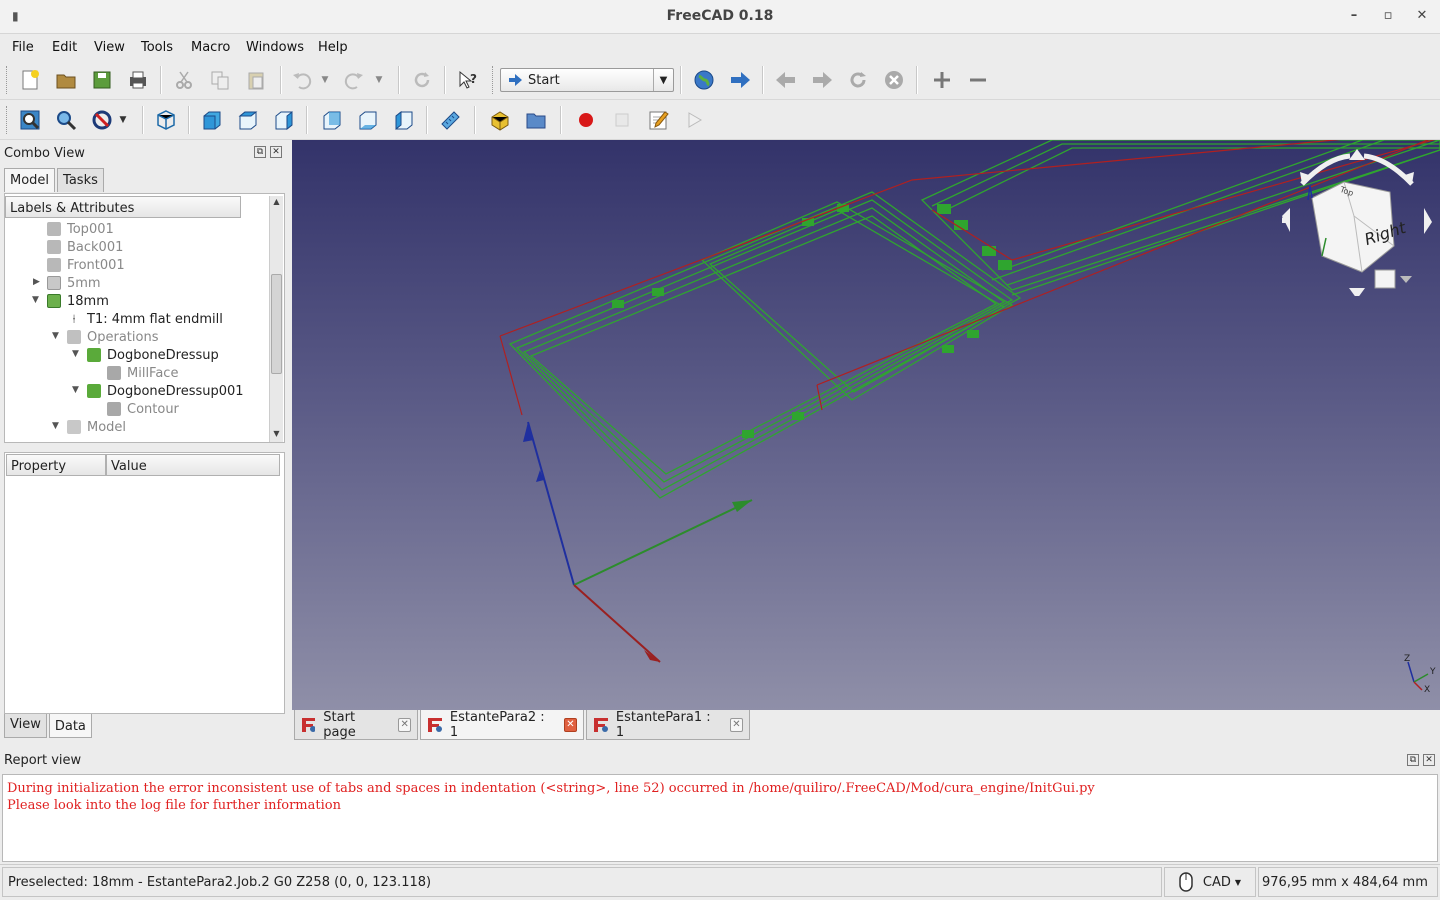 The height and width of the screenshot is (900, 1440). What do you see at coordinates (30, 120) in the screenshot?
I see `fit-all-icon` at bounding box center [30, 120].